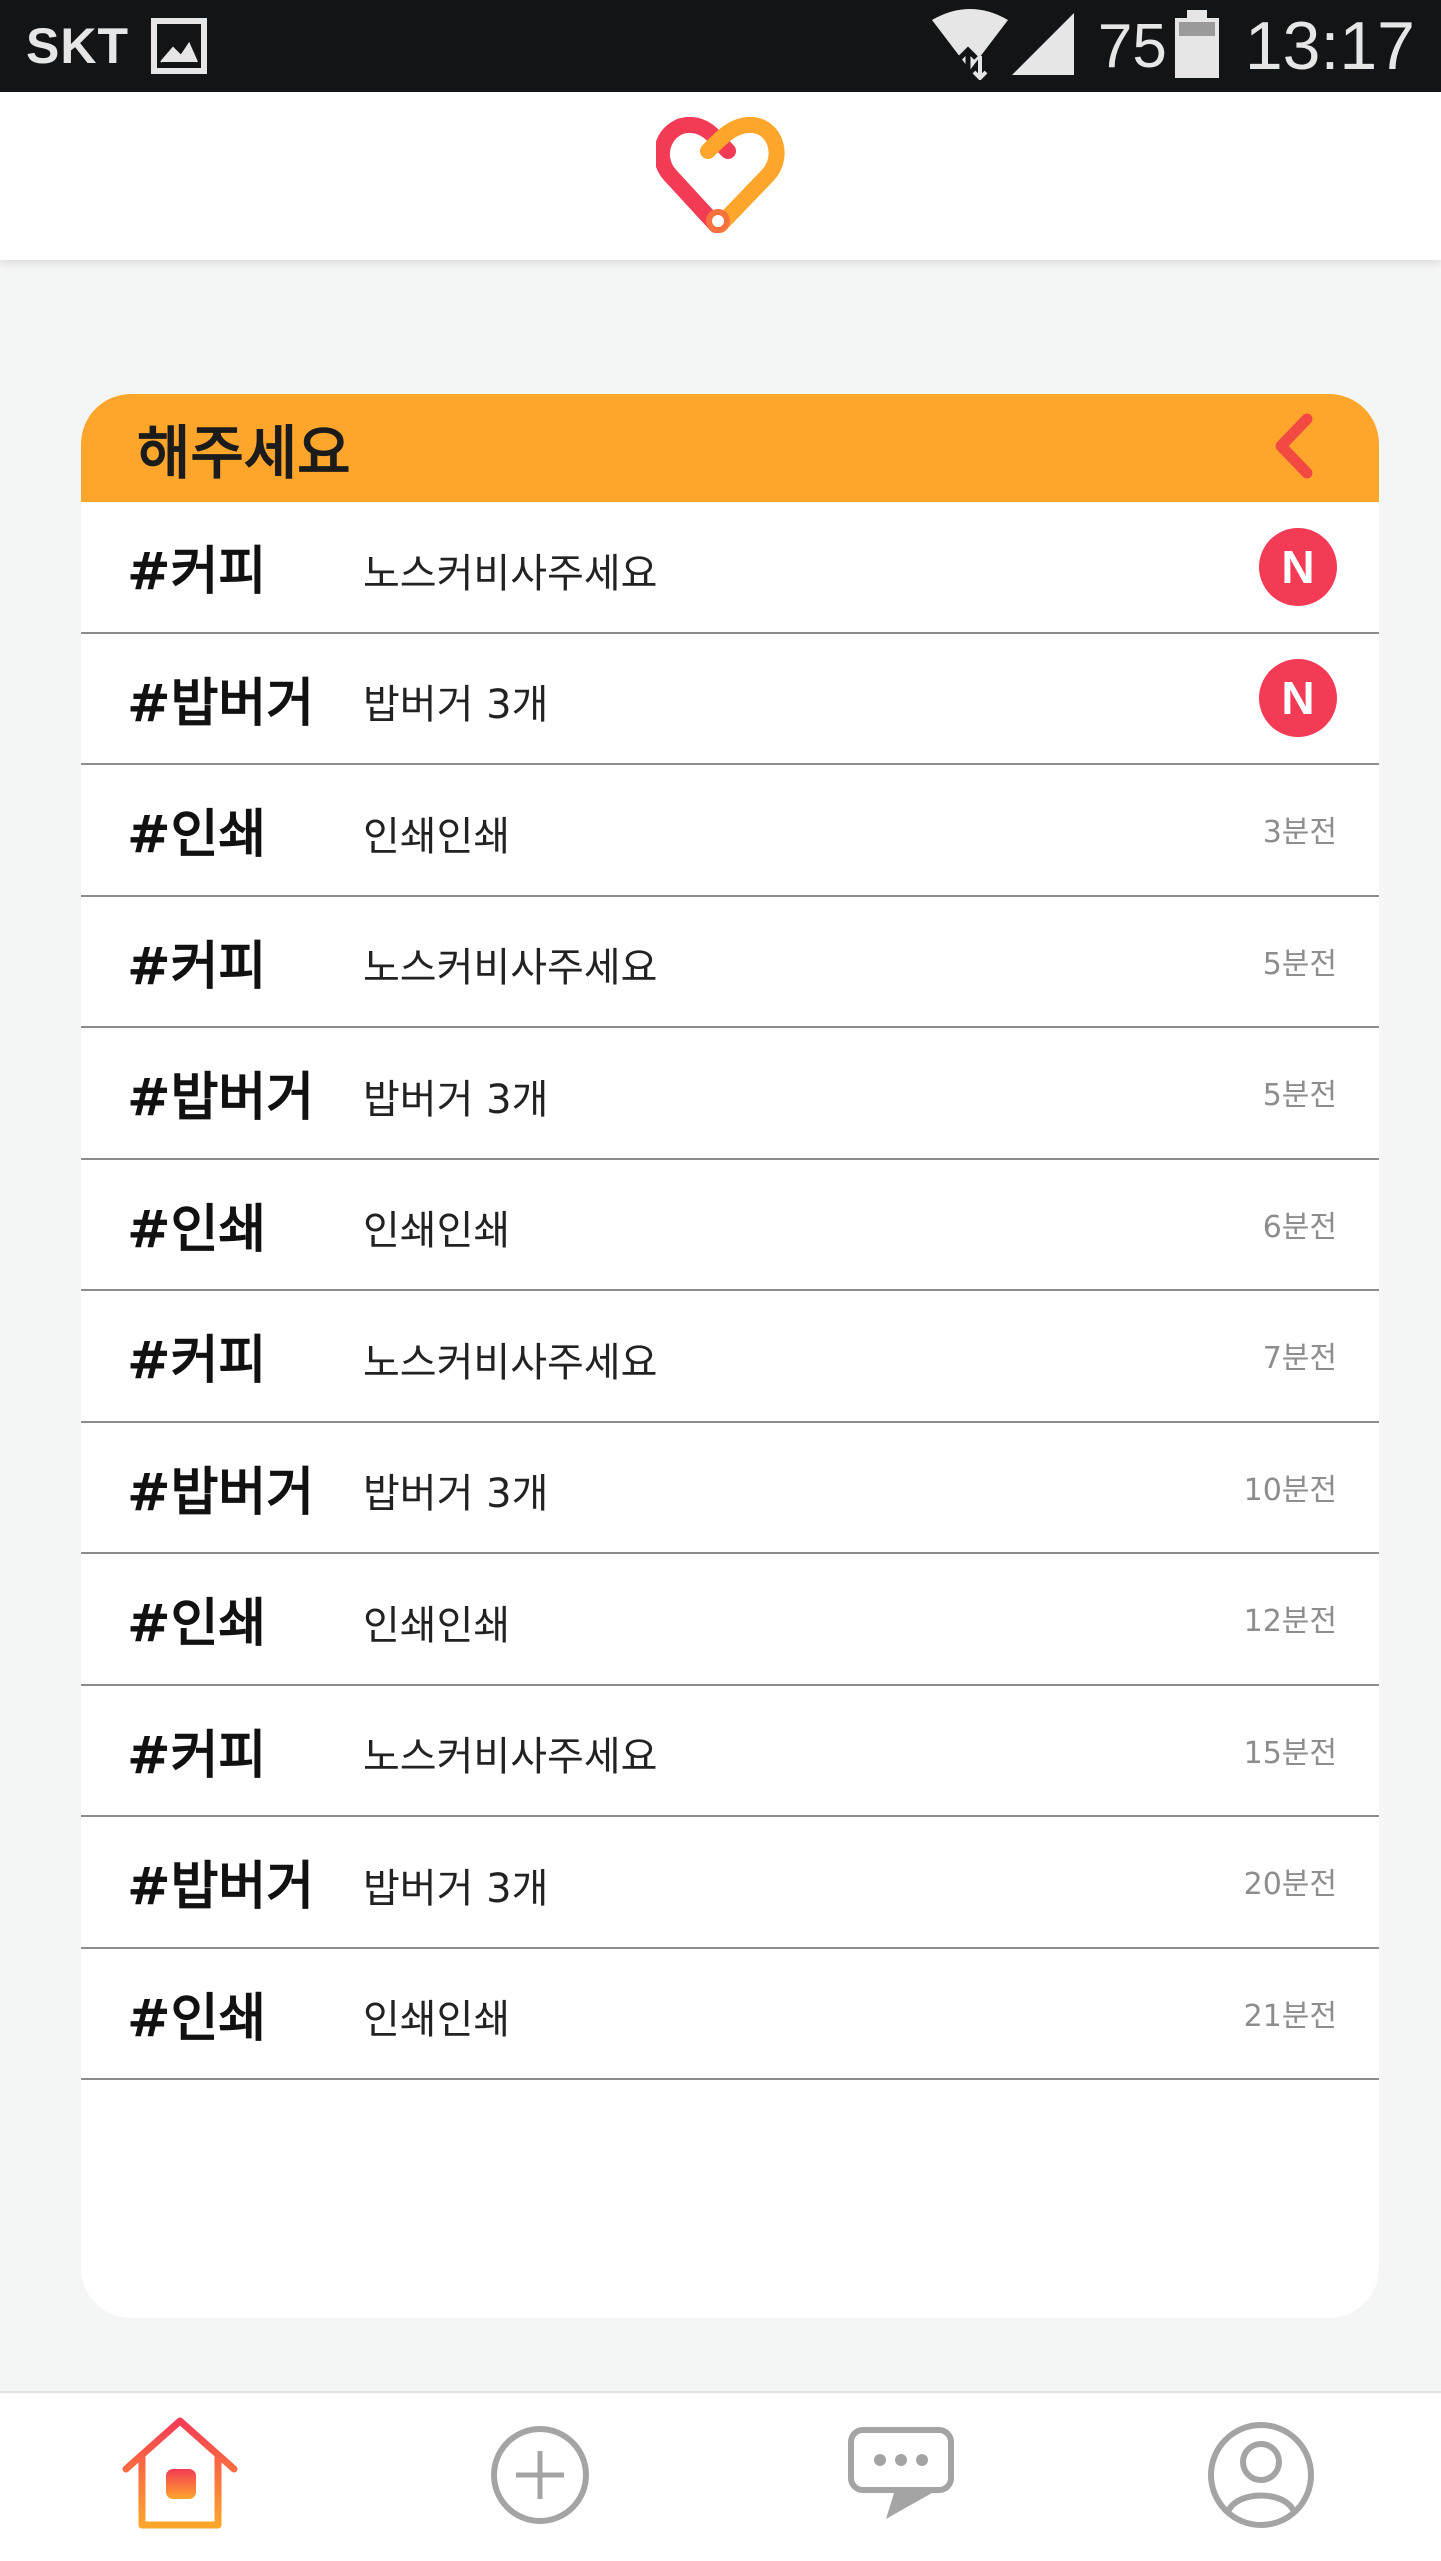  What do you see at coordinates (730, 448) in the screenshot?
I see `card-header: 해주세요` at bounding box center [730, 448].